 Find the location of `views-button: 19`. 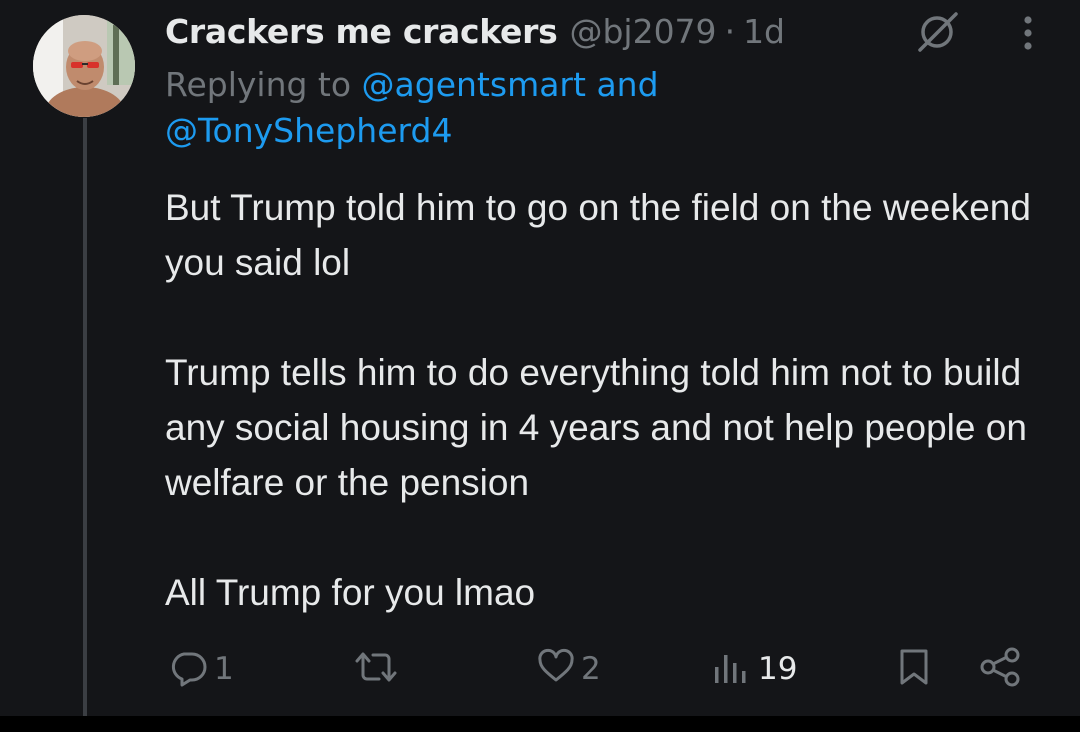

views-button: 19 is located at coordinates (754, 669).